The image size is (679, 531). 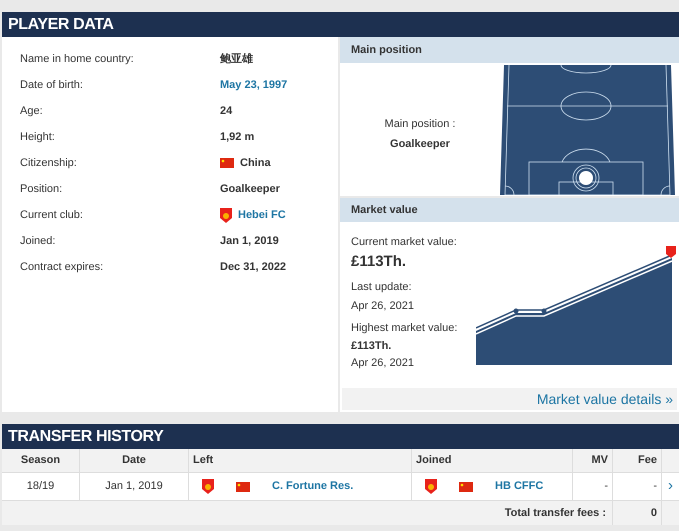 I want to click on column-header: Date, so click(x=134, y=460).